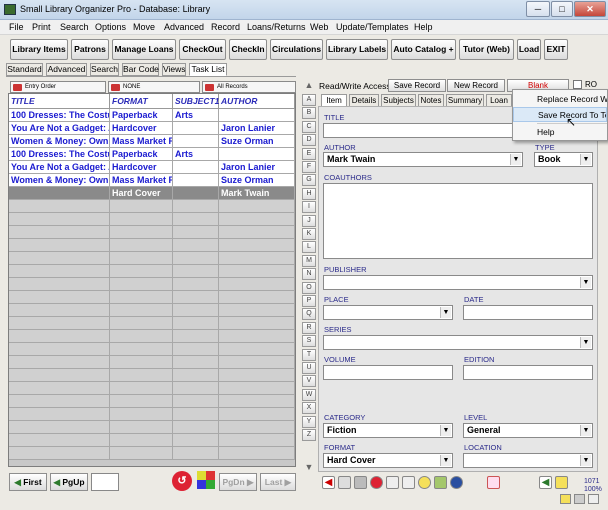 Image resolution: width=608 pixels, height=510 pixels. What do you see at coordinates (423, 49) in the screenshot?
I see `auto-catalog-button: Auto Catalog +` at bounding box center [423, 49].